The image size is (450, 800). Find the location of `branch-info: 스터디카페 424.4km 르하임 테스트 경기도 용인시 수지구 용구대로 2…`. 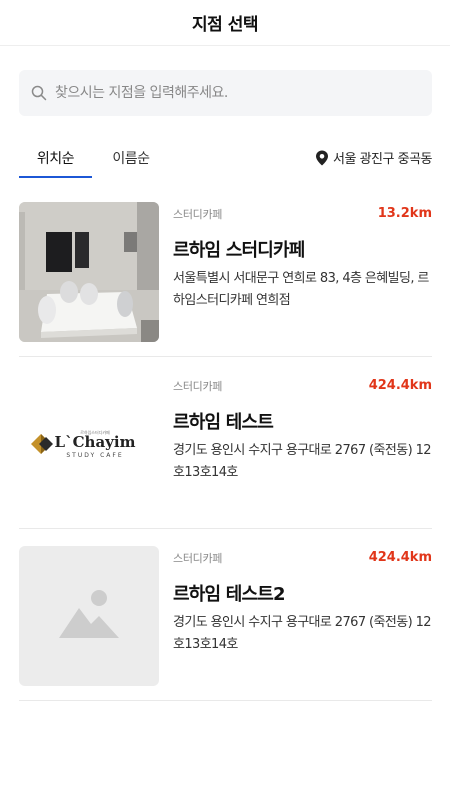

branch-info: 스터디카페 424.4km 르하임 테스트 경기도 용인시 수지구 용구대로 2… is located at coordinates (302, 431).